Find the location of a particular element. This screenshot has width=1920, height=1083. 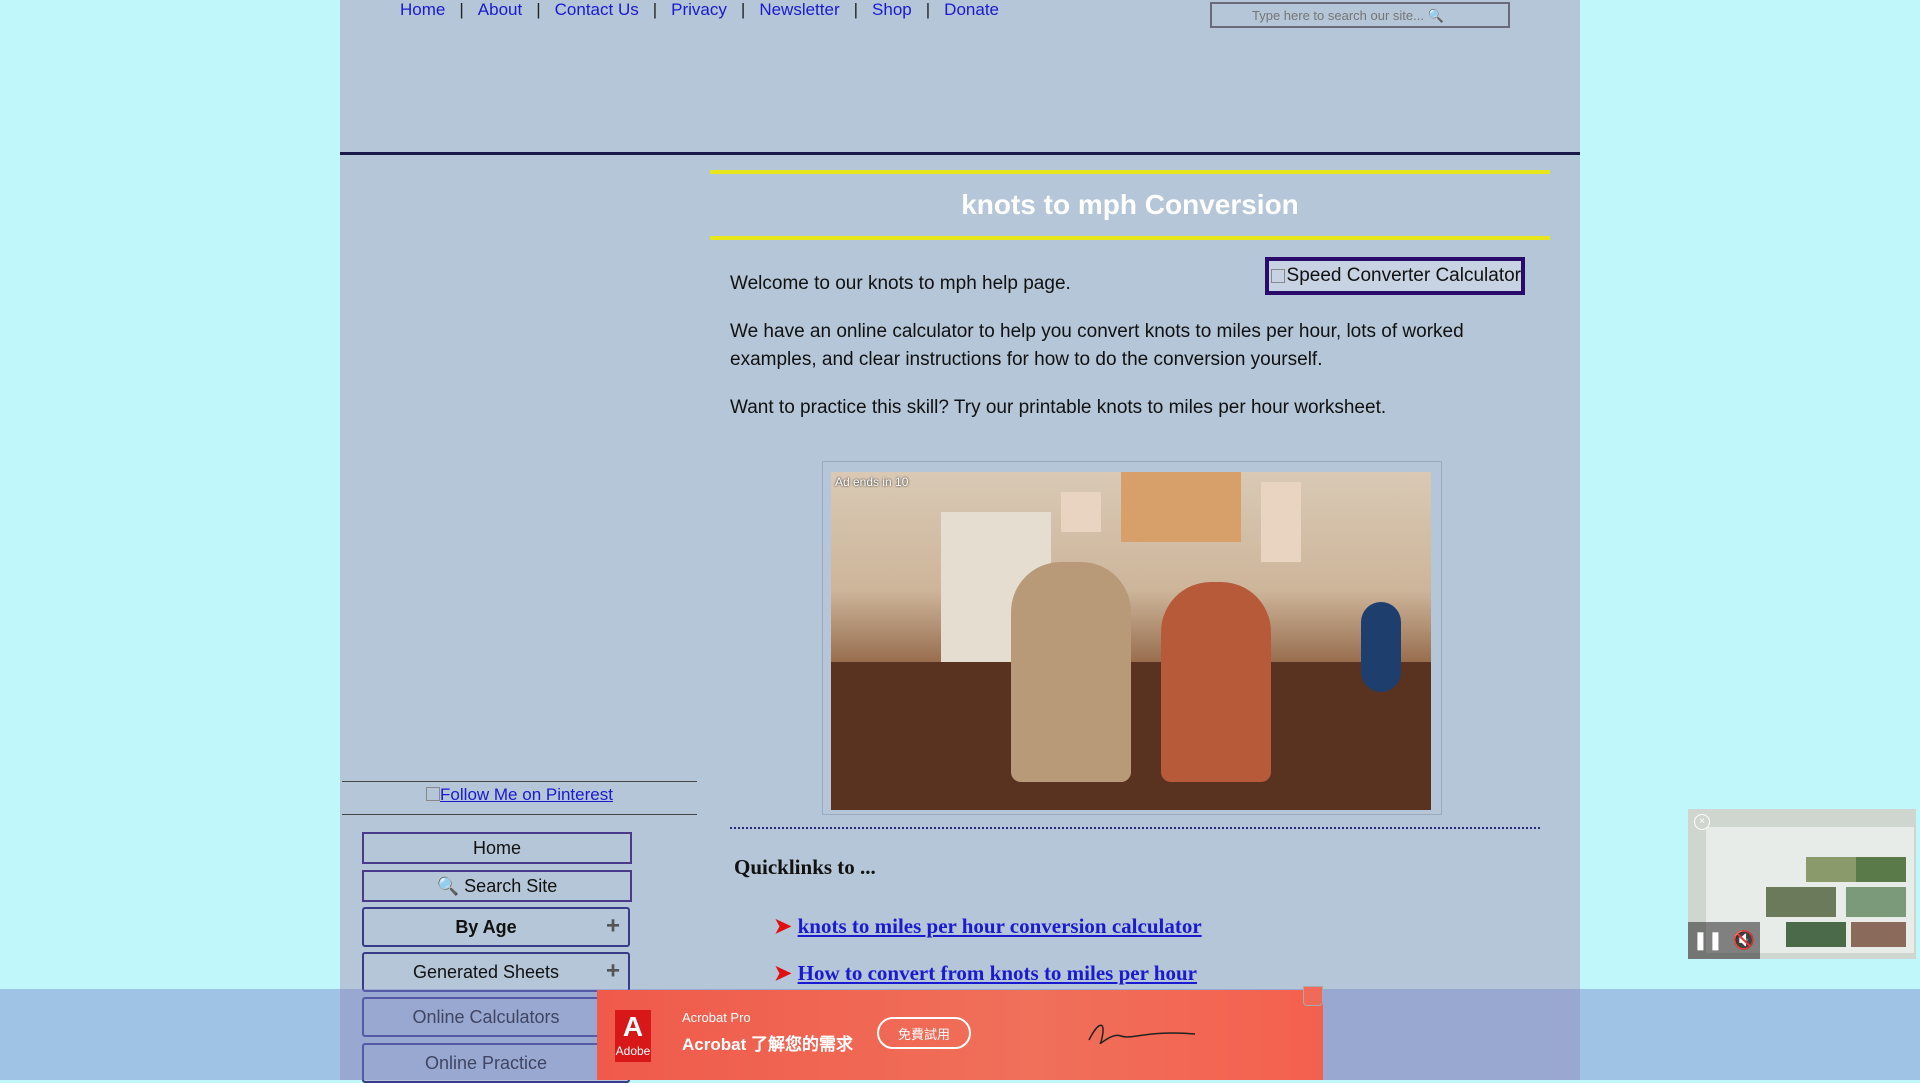

header-divider is located at coordinates (960, 153).